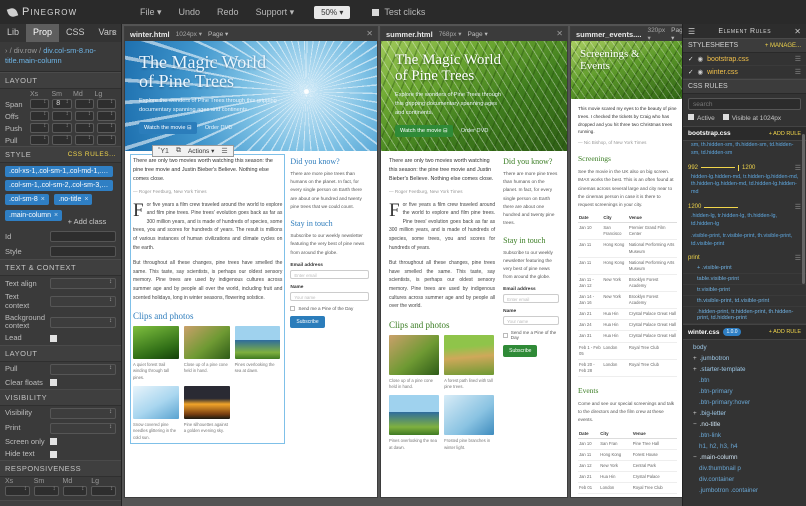 This screenshot has height=506, width=806. What do you see at coordinates (293, 308) in the screenshot?
I see `newsletter-checkbox` at bounding box center [293, 308].